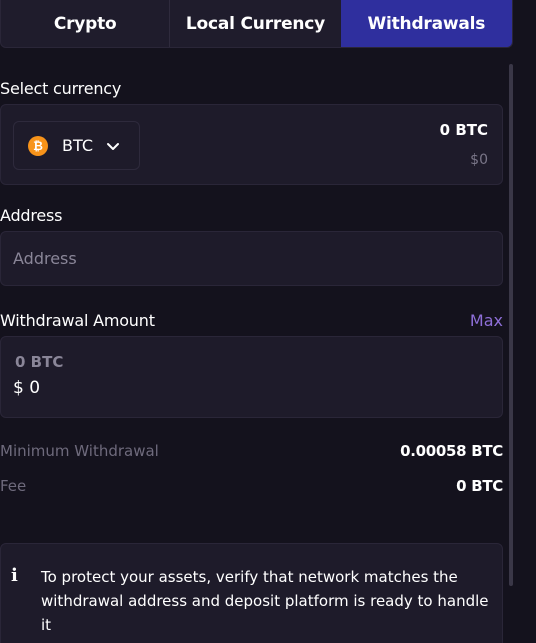 Image resolution: width=536 pixels, height=643 pixels. I want to click on withdrawal-amount-label: Withdrawal Amount, so click(77, 320).